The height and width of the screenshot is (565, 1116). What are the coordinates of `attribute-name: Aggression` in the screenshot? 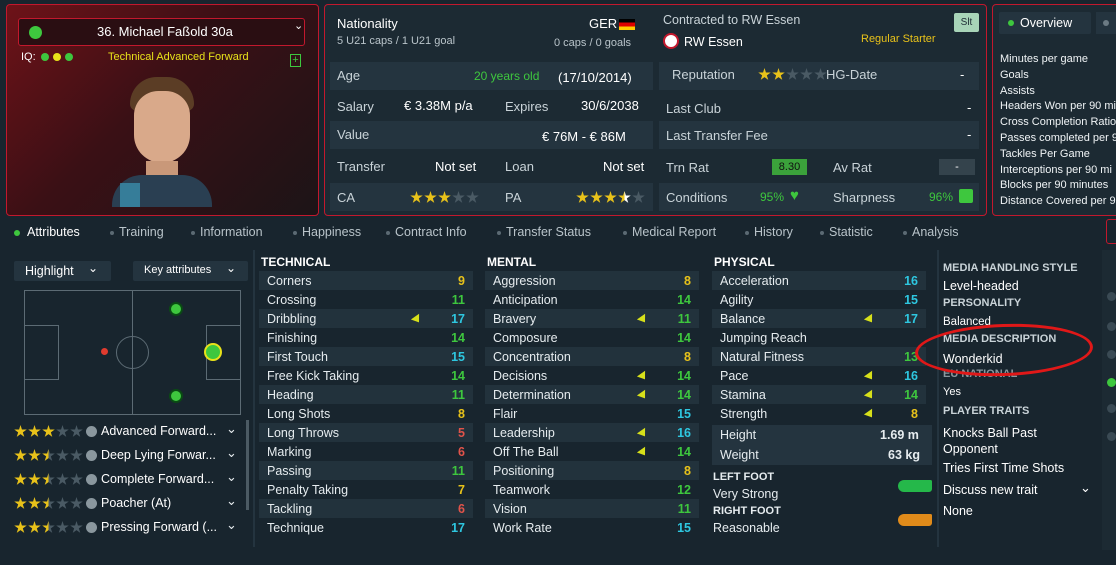 It's located at (524, 280).